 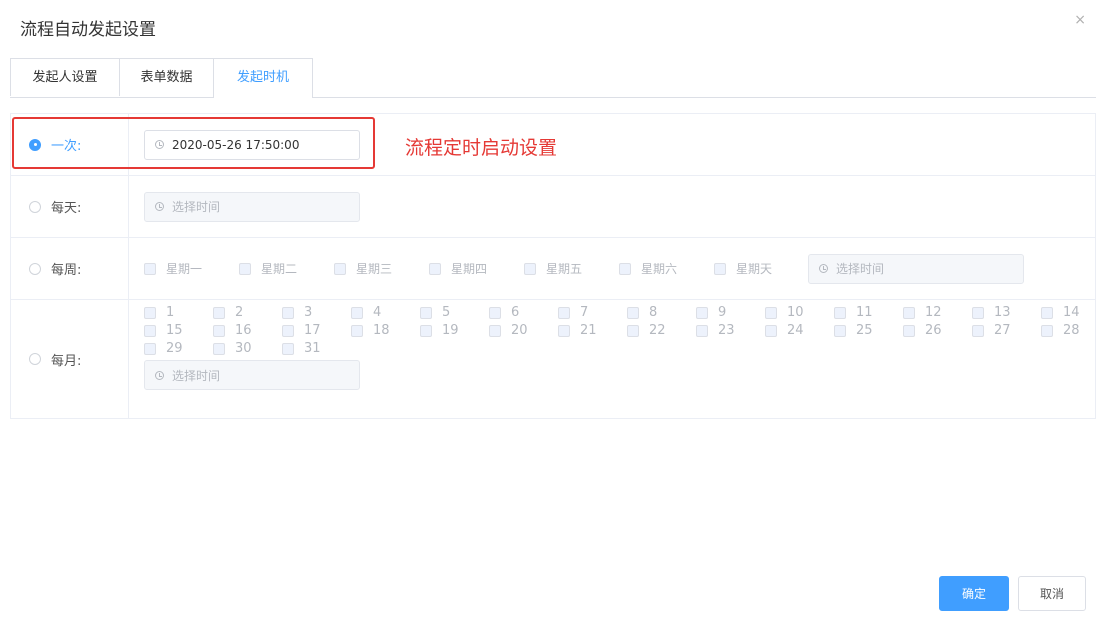 I want to click on month-day-checkbox: 29, so click(x=163, y=348).